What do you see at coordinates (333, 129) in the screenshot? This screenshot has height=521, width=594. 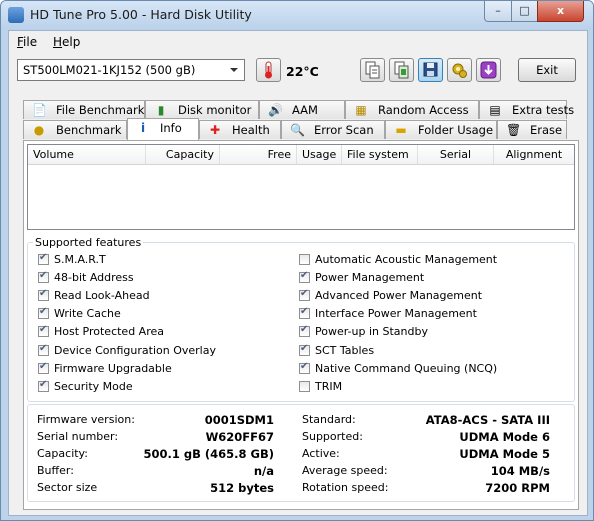 I see `tab-error-scan: 🔍 Error Scan` at bounding box center [333, 129].